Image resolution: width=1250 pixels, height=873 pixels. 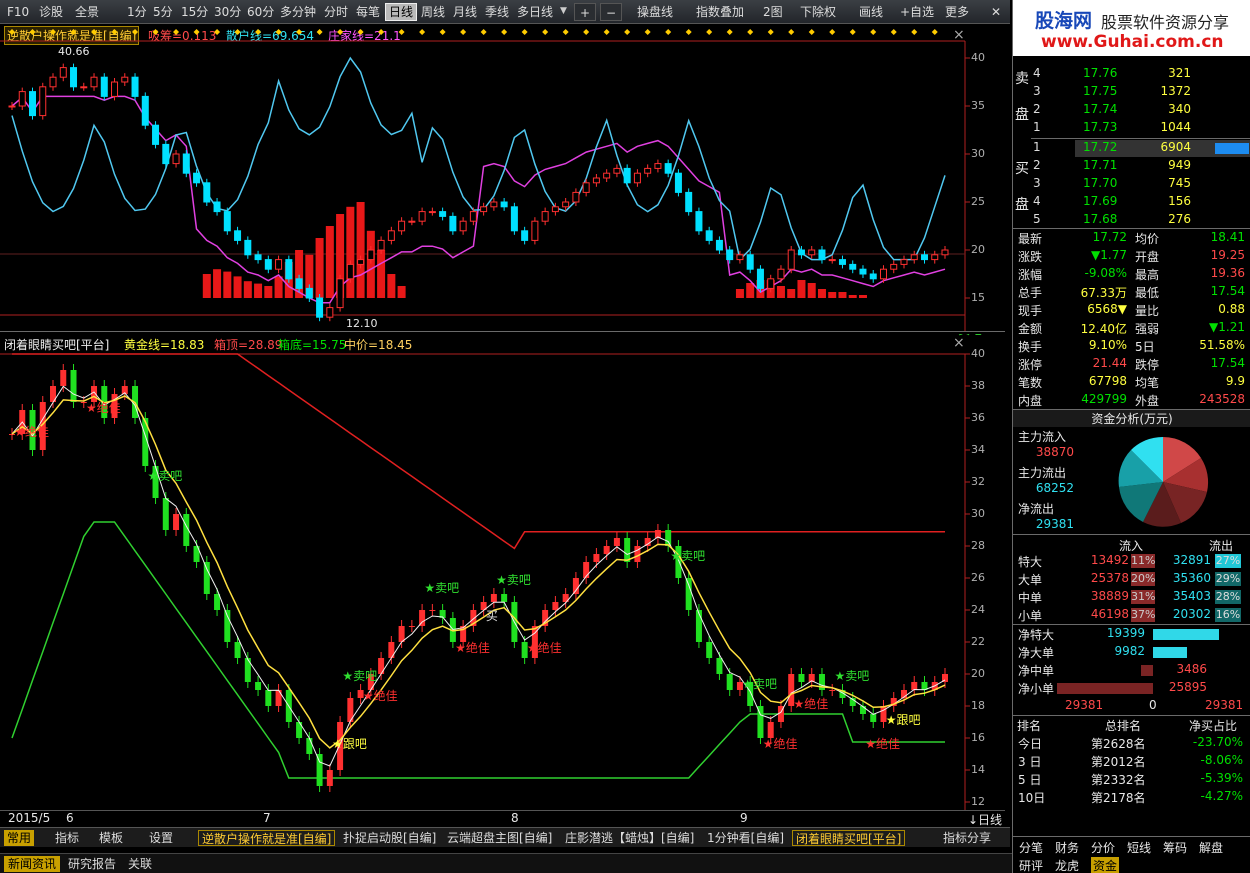 I want to click on stat-label: 总手, so click(x=1030, y=293).